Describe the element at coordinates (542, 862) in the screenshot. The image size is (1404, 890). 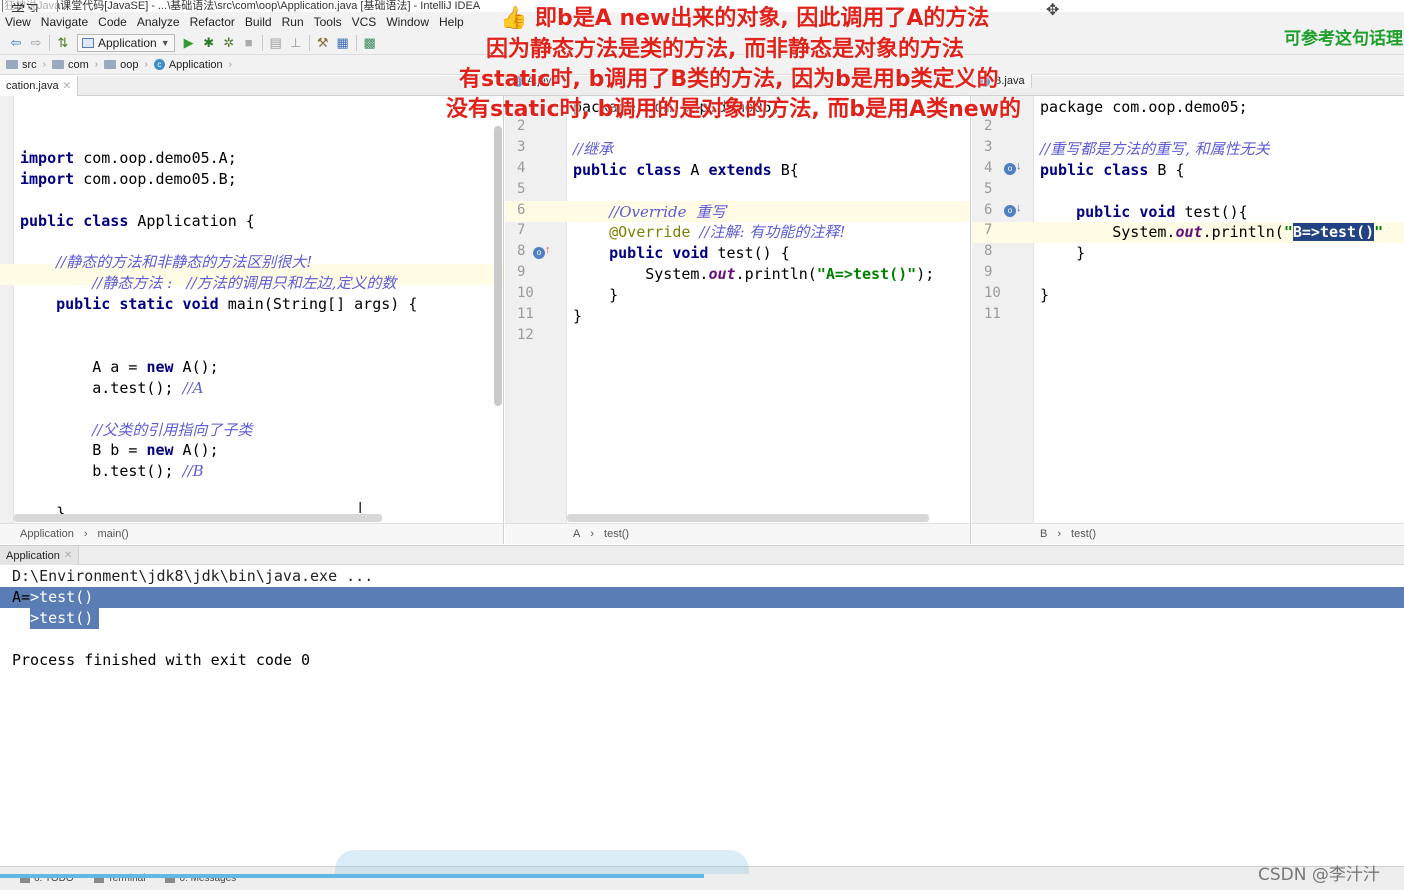
I see `video-waveform` at that location.